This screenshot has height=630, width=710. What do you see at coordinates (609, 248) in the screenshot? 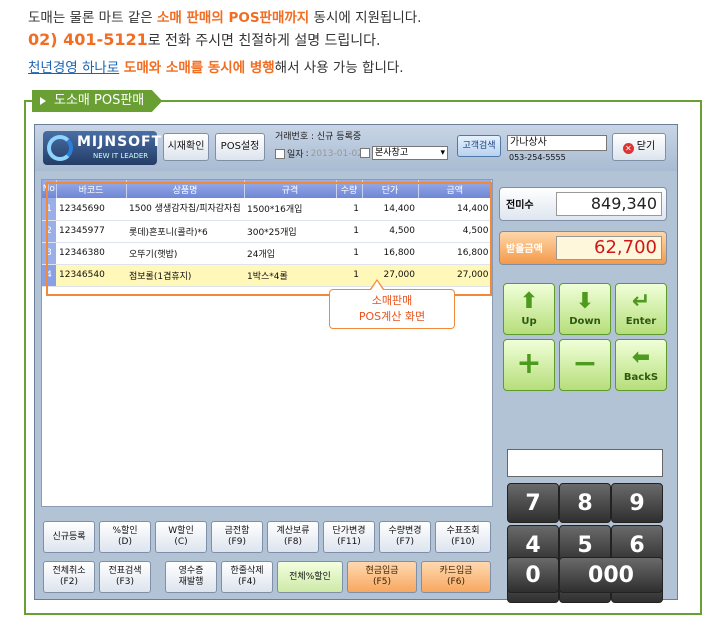
I see `pay-value: 62,700` at bounding box center [609, 248].